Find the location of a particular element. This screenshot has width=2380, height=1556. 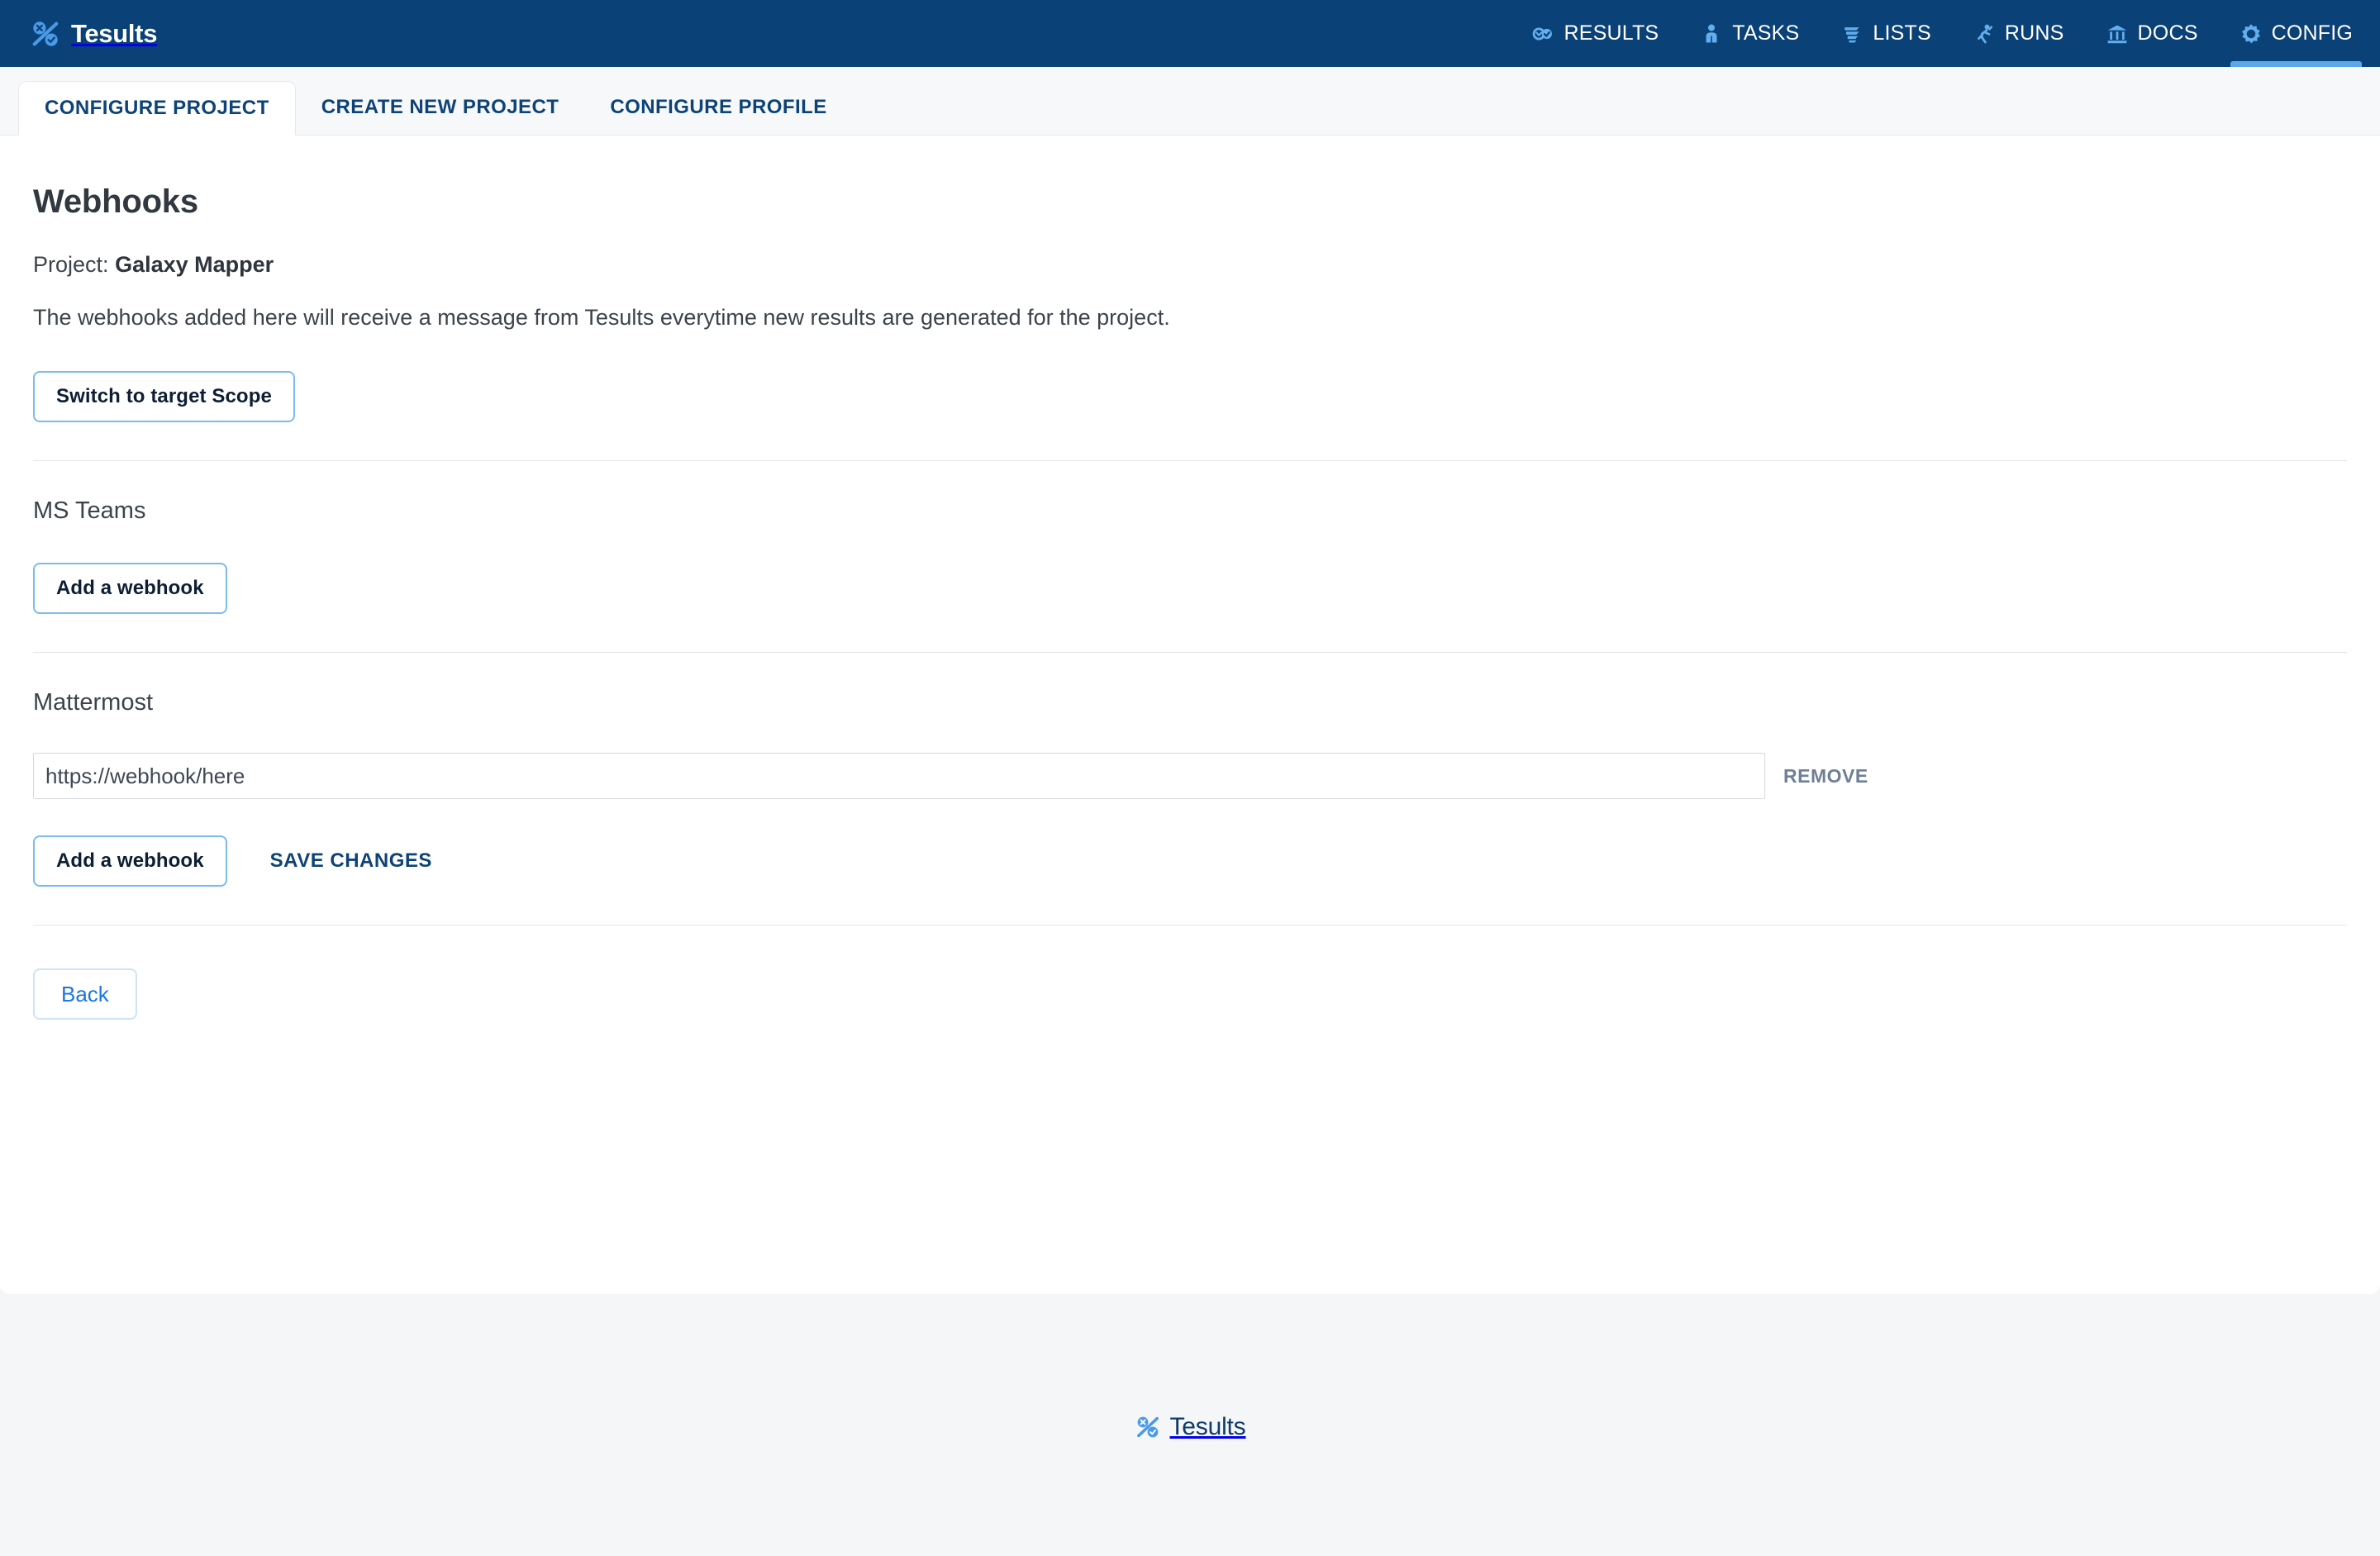

nav-item-runs: RUNS is located at coordinates (2018, 33).